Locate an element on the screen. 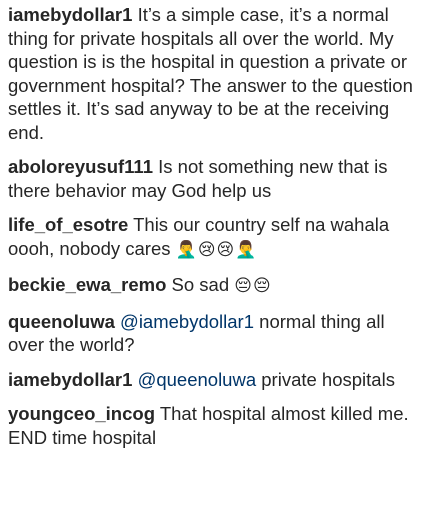 Image resolution: width=421 pixels, height=510 pixels. comment-mention: @queenoluwa is located at coordinates (197, 379).